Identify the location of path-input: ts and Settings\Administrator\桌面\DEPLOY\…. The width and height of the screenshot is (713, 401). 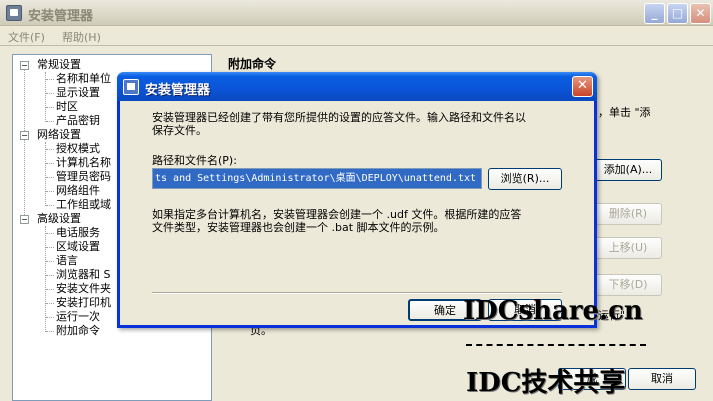
(317, 178).